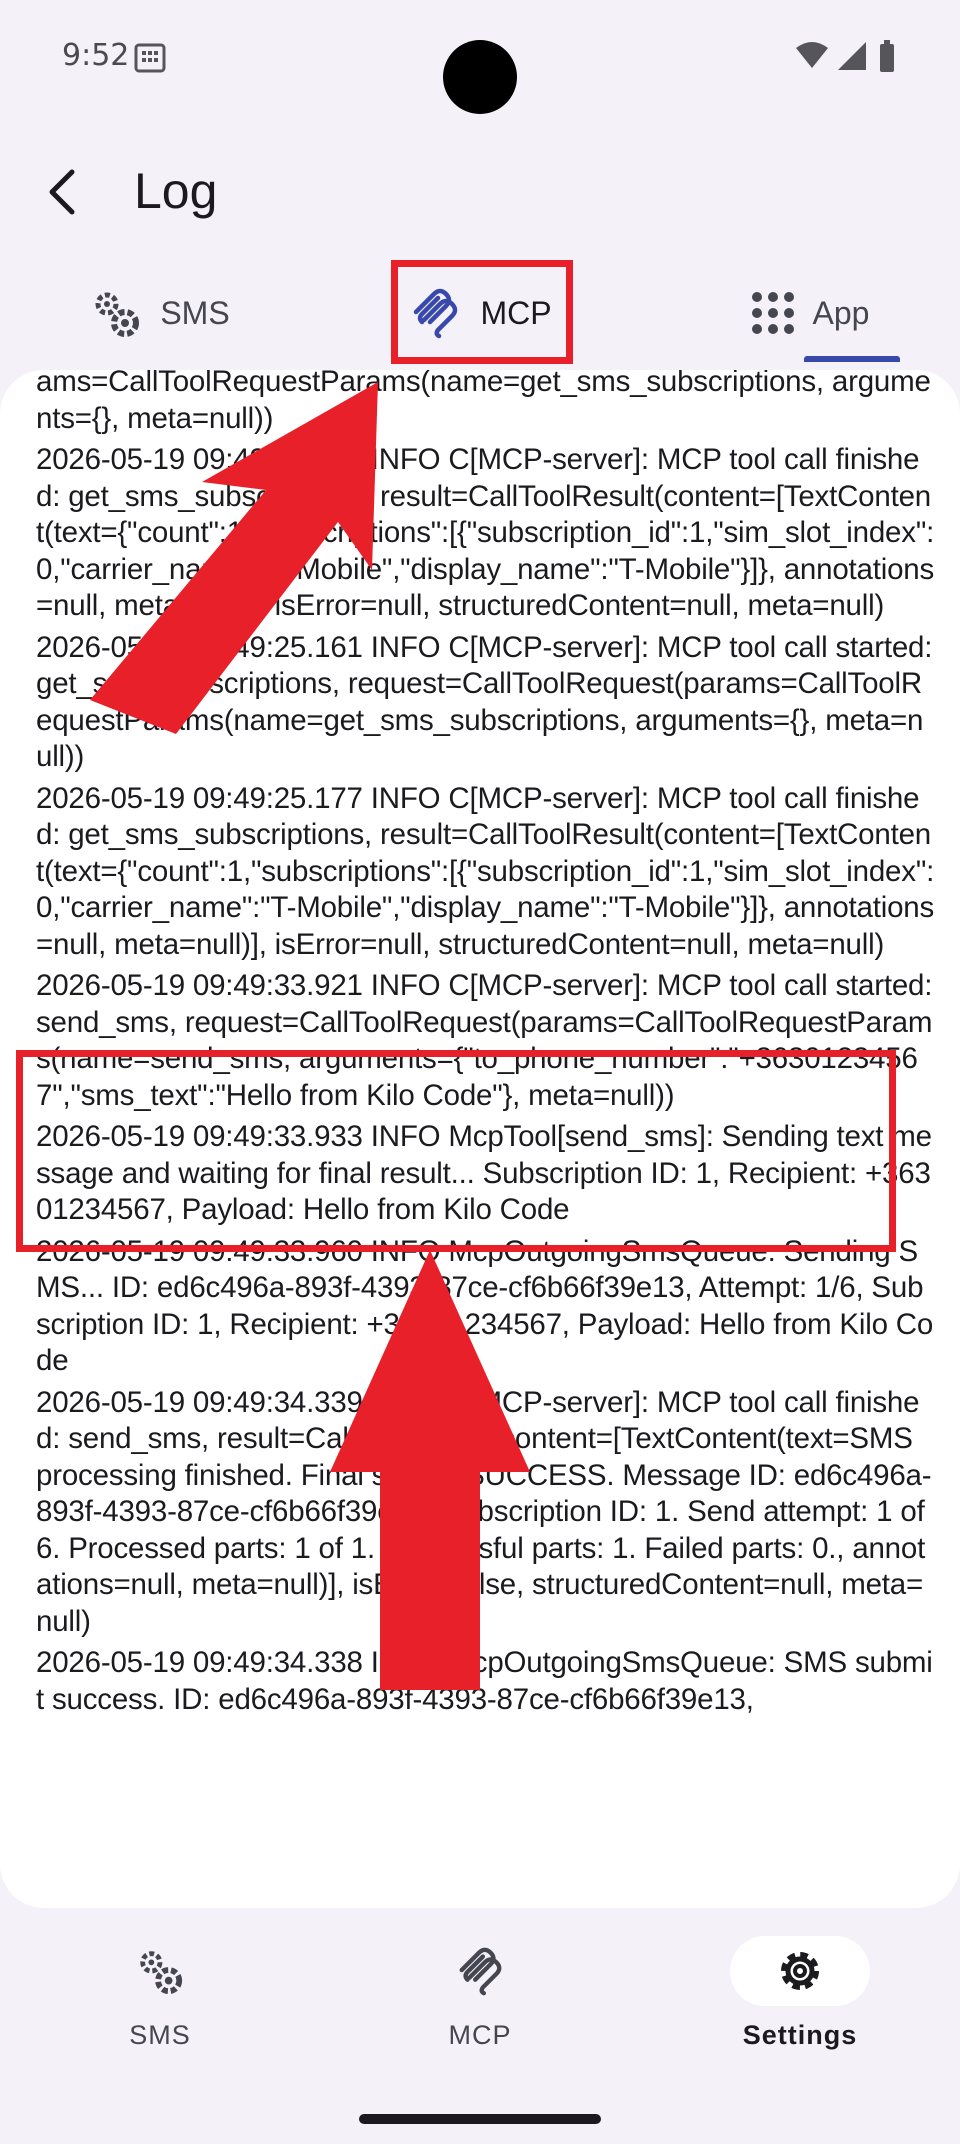 This screenshot has width=960, height=2144. I want to click on bottom-navigation: SMS MCP Settings, so click(480, 2010).